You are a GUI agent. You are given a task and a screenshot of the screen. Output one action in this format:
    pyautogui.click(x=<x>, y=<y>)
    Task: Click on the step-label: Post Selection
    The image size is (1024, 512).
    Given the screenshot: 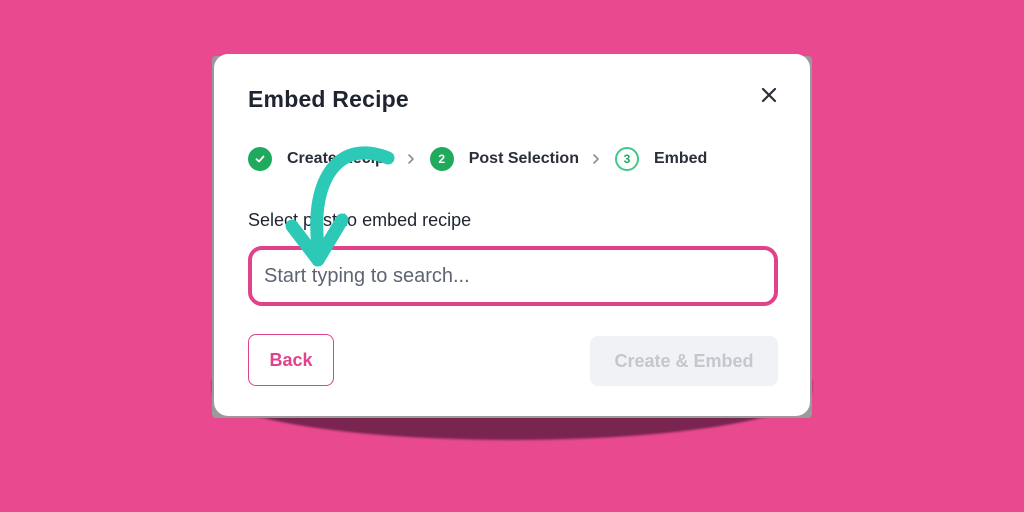 What is the action you would take?
    pyautogui.click(x=523, y=158)
    